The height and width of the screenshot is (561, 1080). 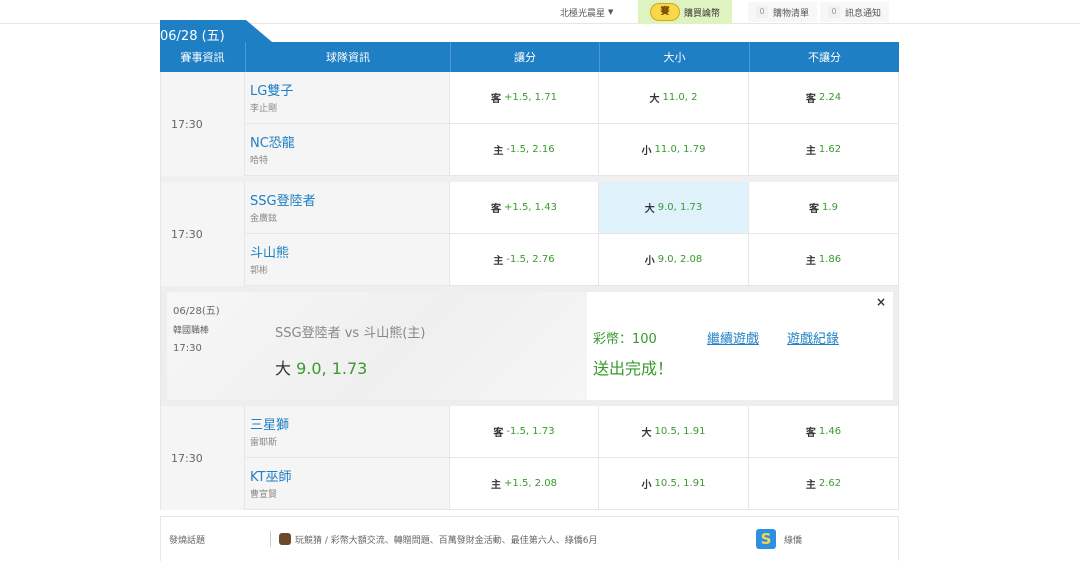 What do you see at coordinates (824, 57) in the screenshot?
I see `header-moneyline: 不讓分` at bounding box center [824, 57].